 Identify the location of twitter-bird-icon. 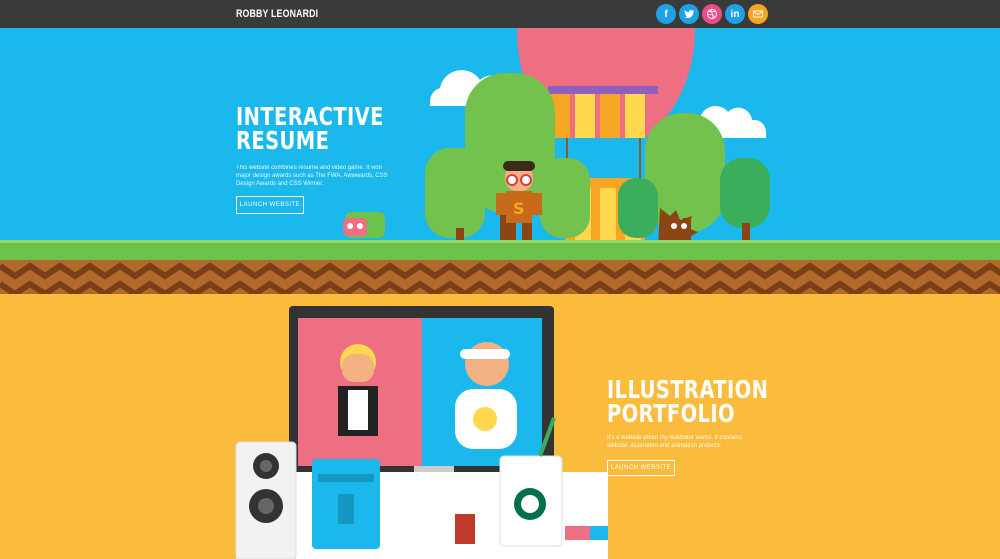
(689, 13).